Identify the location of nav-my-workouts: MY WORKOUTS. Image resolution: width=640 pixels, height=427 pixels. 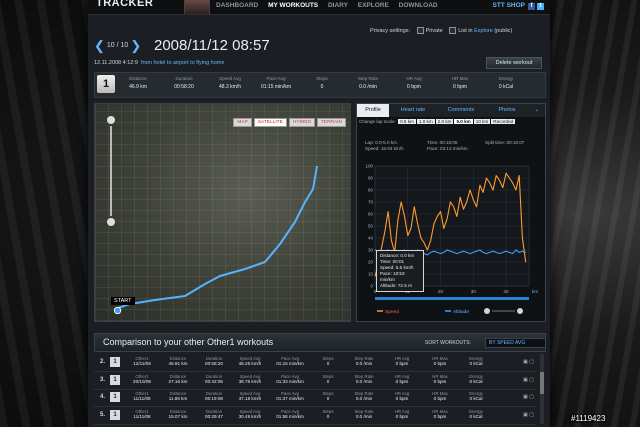
(293, 5).